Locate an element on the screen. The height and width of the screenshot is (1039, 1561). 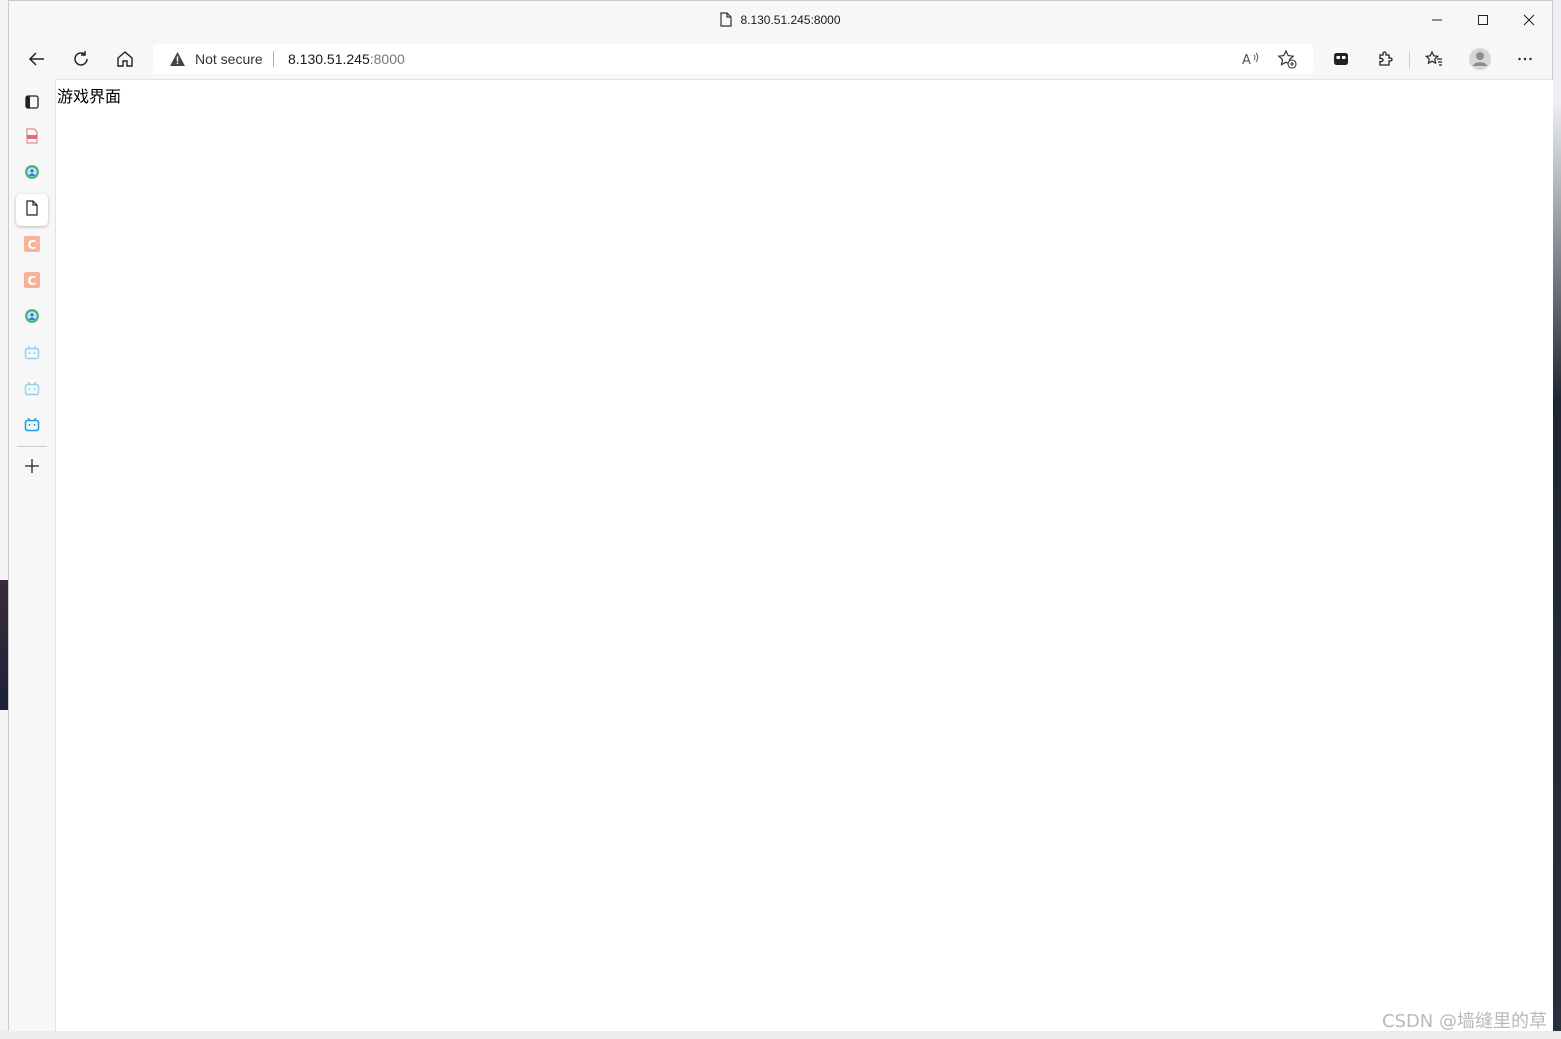
workspaces-button is located at coordinates (1341, 59).